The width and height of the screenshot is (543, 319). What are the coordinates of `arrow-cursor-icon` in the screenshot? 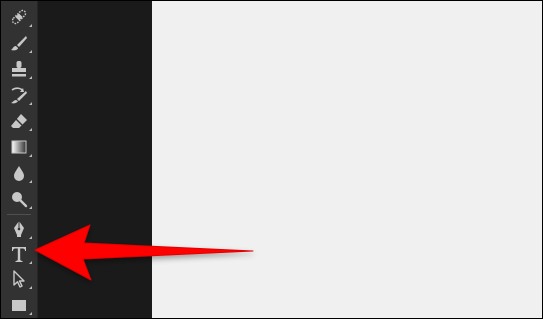 It's located at (19, 279).